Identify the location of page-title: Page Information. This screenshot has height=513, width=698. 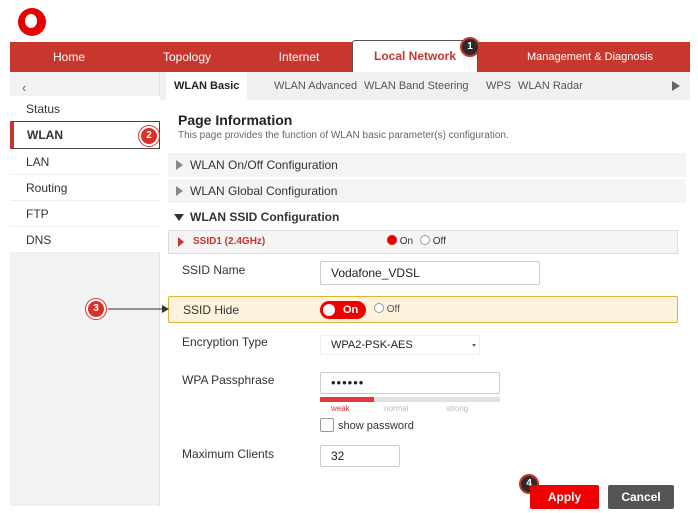
(235, 120).